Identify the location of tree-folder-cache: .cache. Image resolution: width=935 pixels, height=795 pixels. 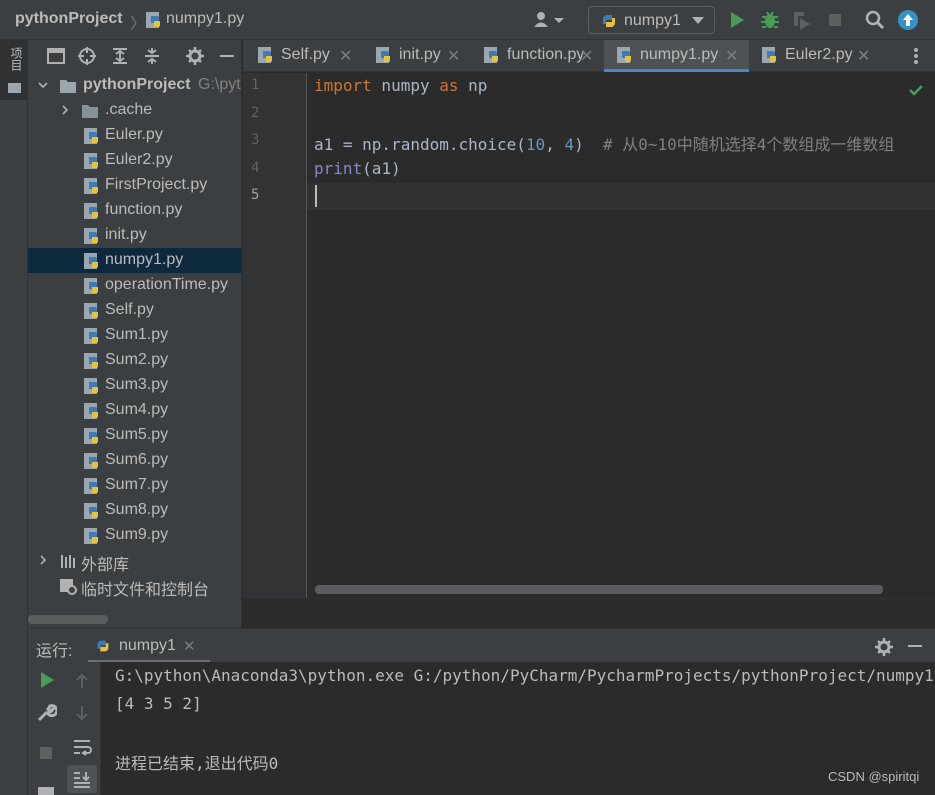
(134, 110).